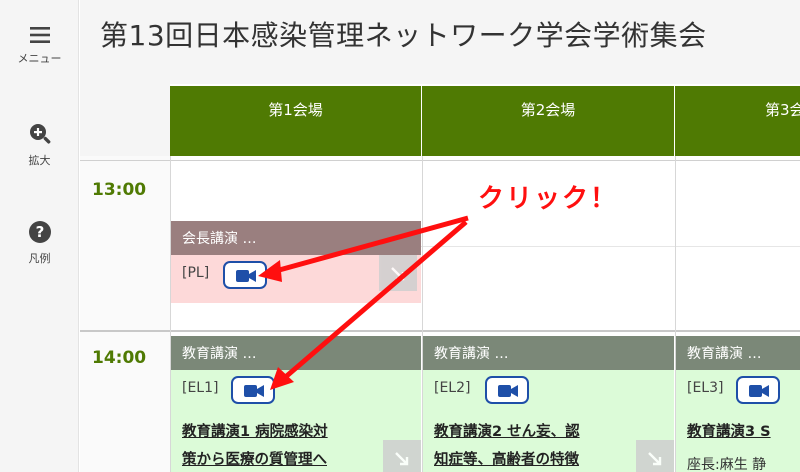 This screenshot has height=472, width=800. I want to click on annotation-arrows, so click(363, 302).